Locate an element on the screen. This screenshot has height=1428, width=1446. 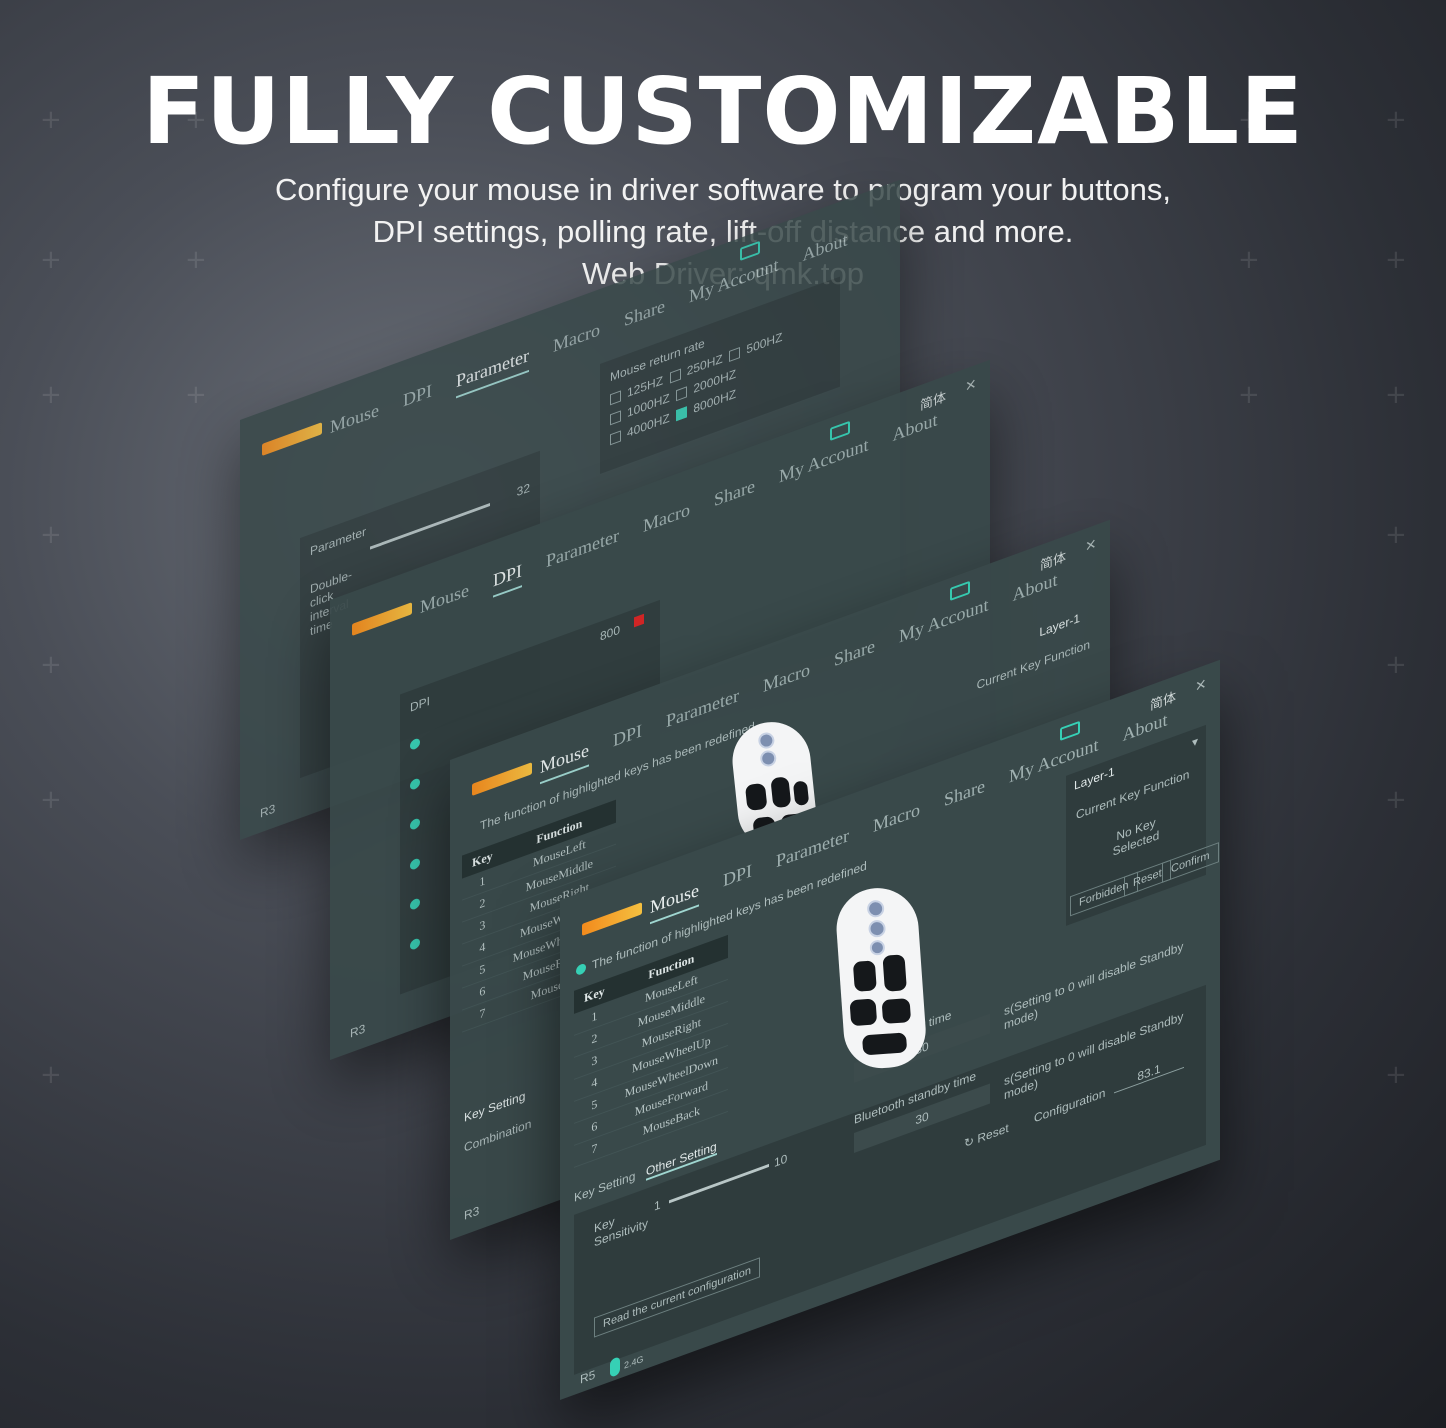
confirm-button: Confirm is located at coordinates (1190, 862).